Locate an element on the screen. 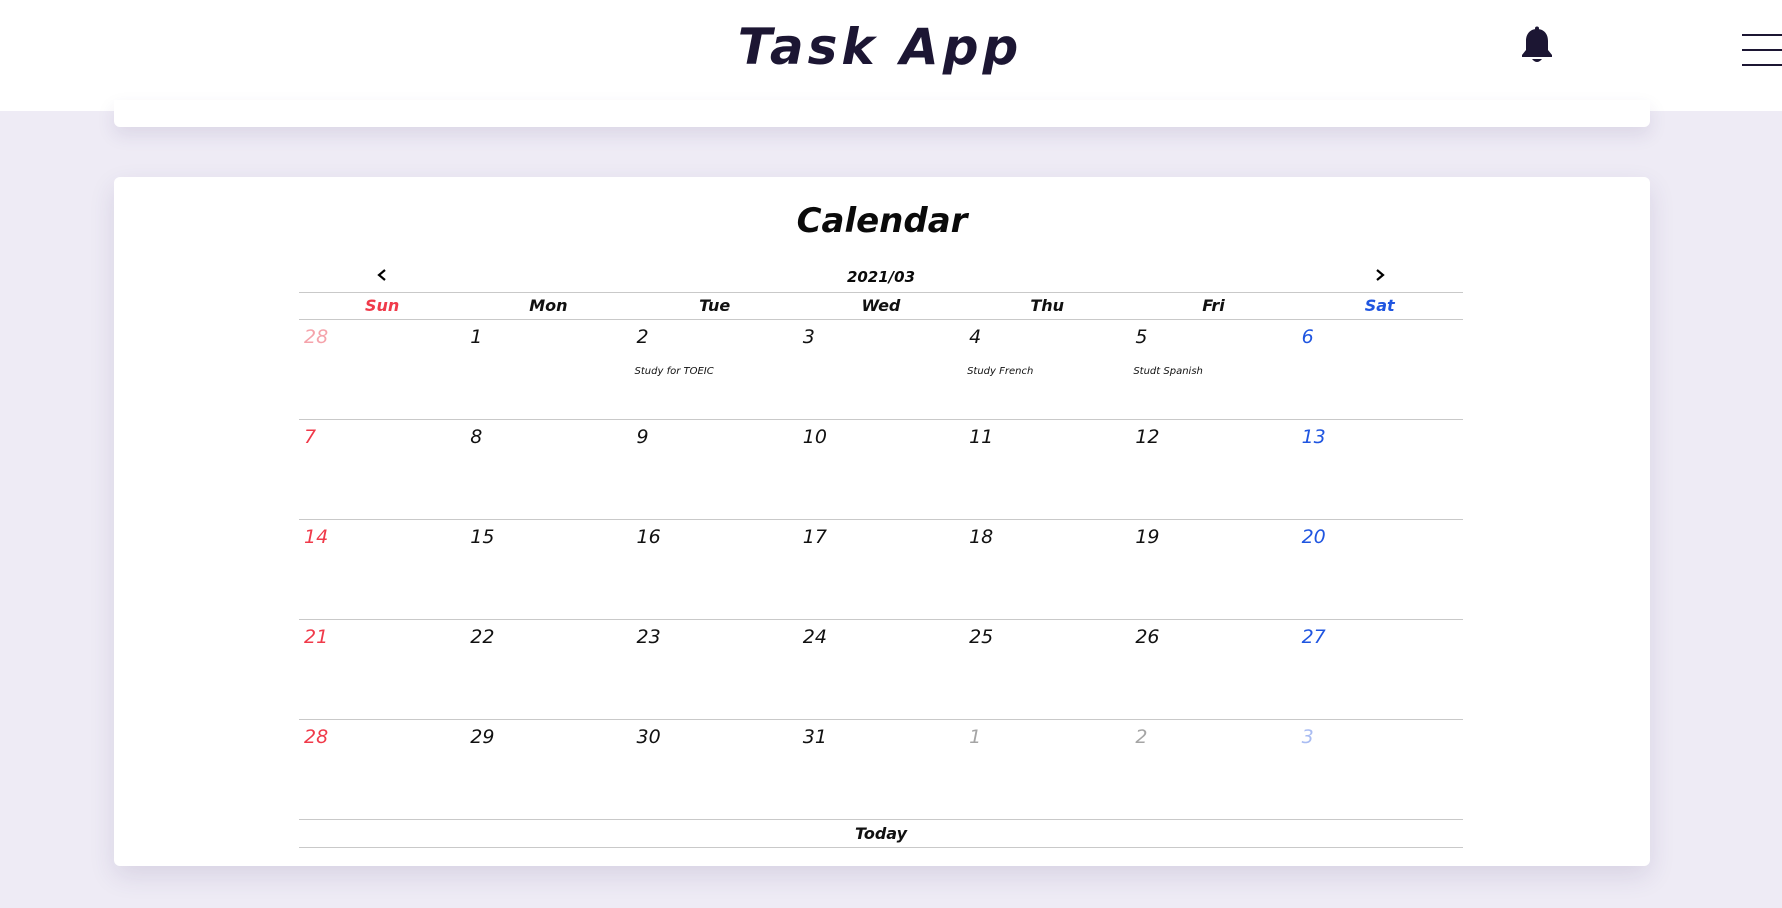 This screenshot has height=908, width=1782. day-number: 30 is located at coordinates (648, 737).